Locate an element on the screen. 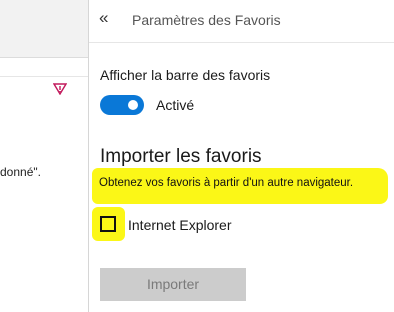 Image resolution: width=394 pixels, height=312 pixels. toggle-state-label: Activé is located at coordinates (175, 105).